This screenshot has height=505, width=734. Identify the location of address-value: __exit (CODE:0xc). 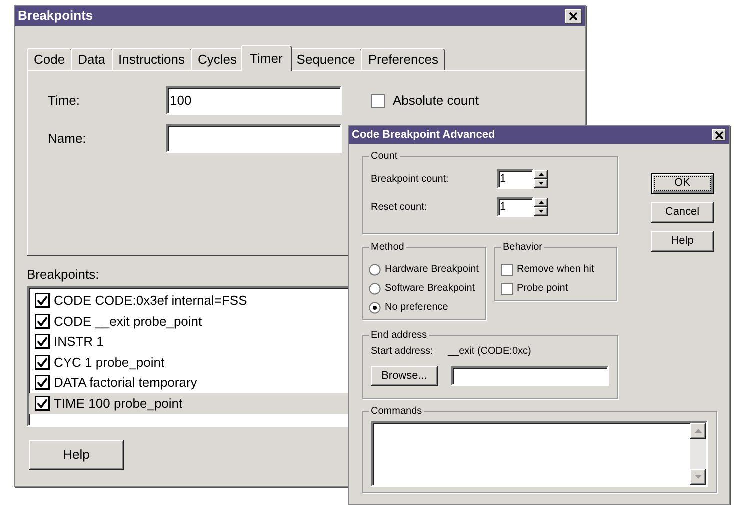
(490, 352).